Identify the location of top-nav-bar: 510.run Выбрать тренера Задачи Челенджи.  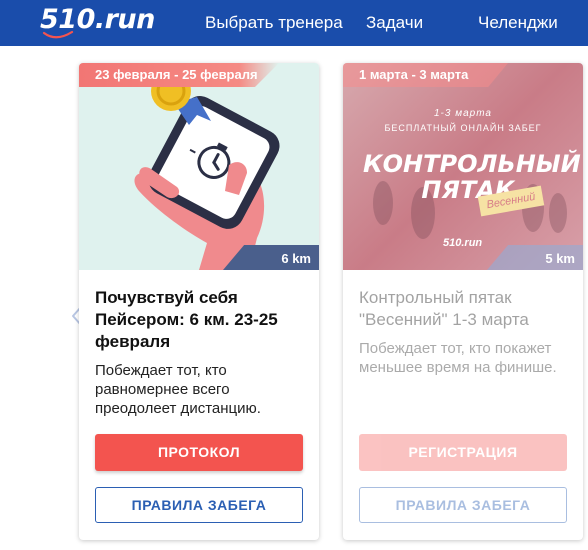
(294, 23).